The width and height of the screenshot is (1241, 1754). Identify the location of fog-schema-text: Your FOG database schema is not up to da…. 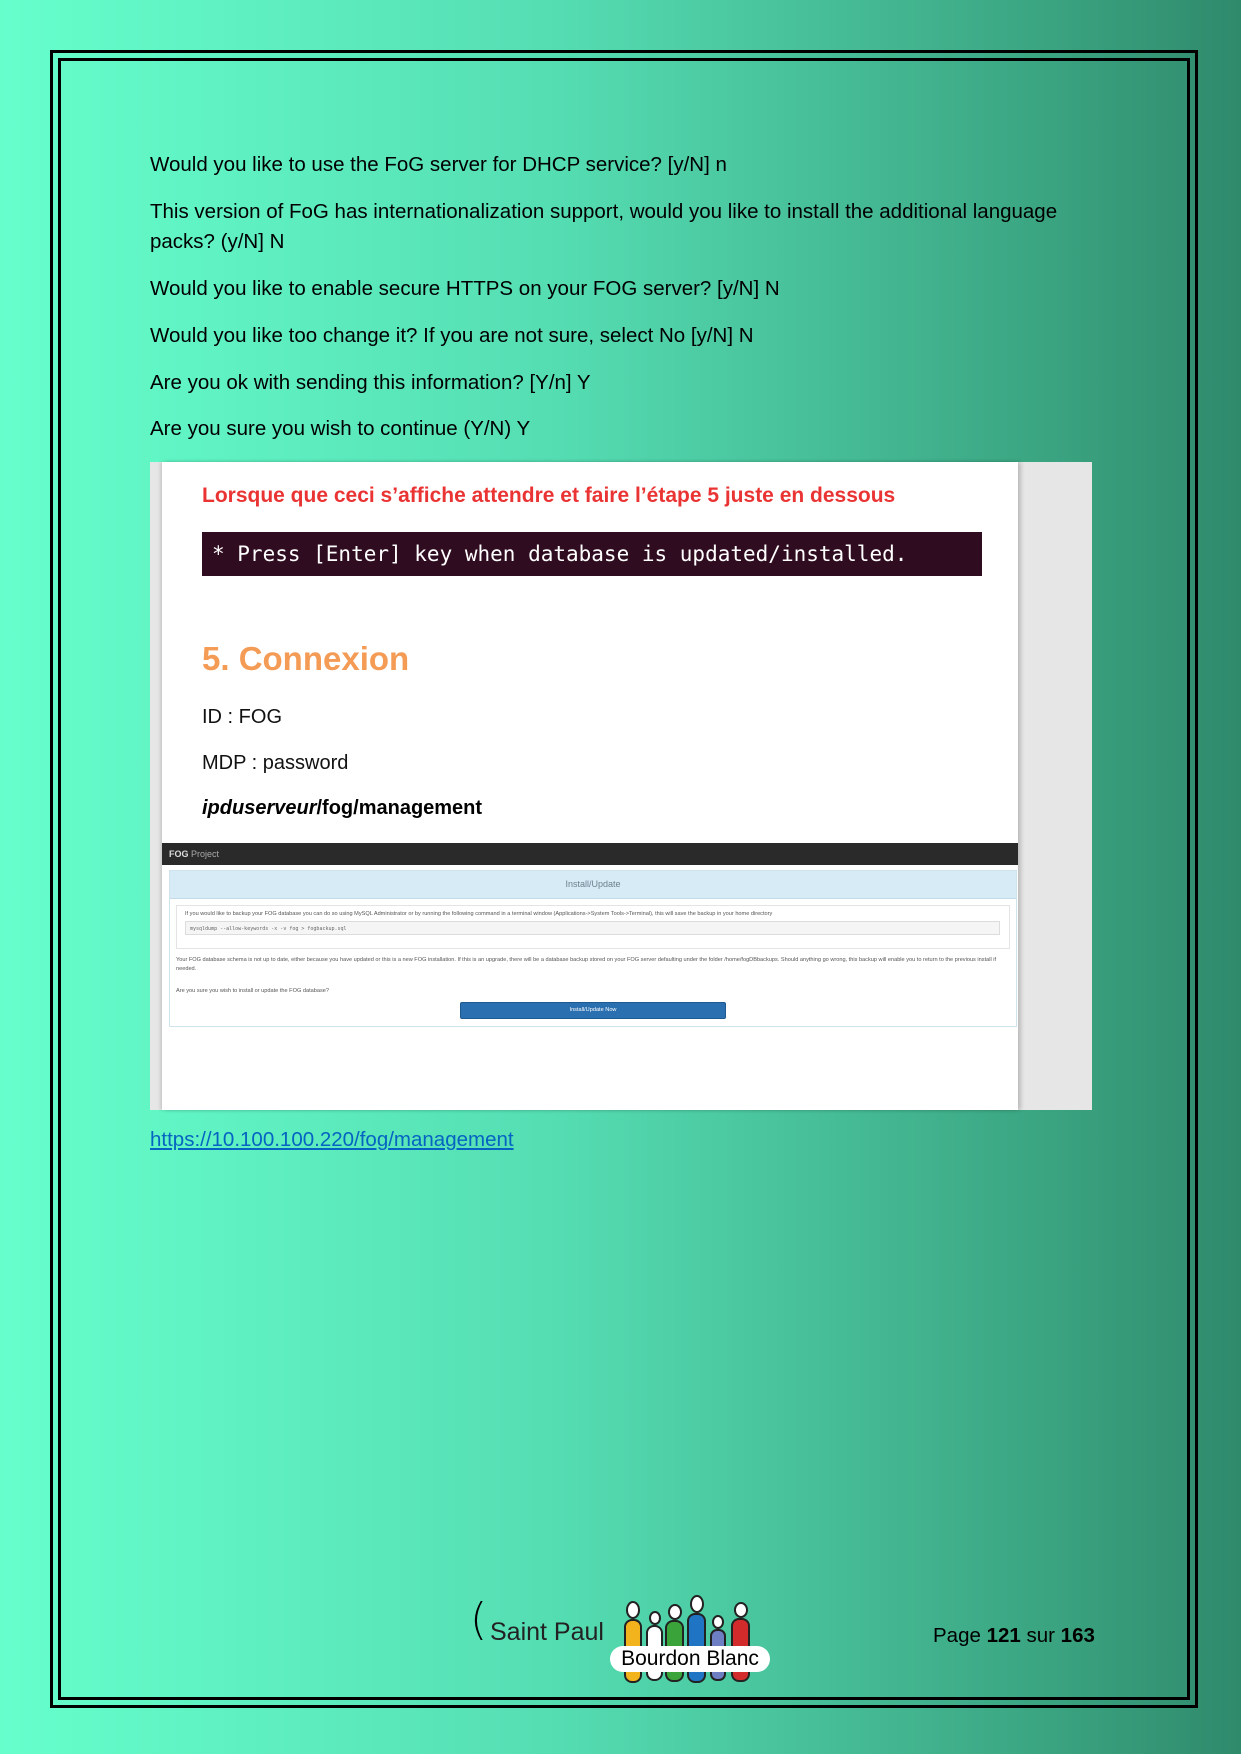
(586, 964).